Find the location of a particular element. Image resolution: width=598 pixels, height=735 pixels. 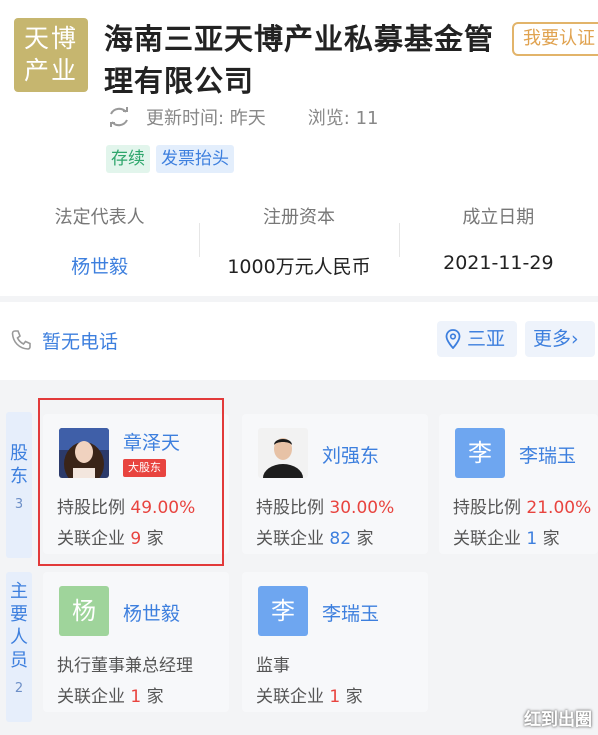

avatar-photo is located at coordinates (283, 453).